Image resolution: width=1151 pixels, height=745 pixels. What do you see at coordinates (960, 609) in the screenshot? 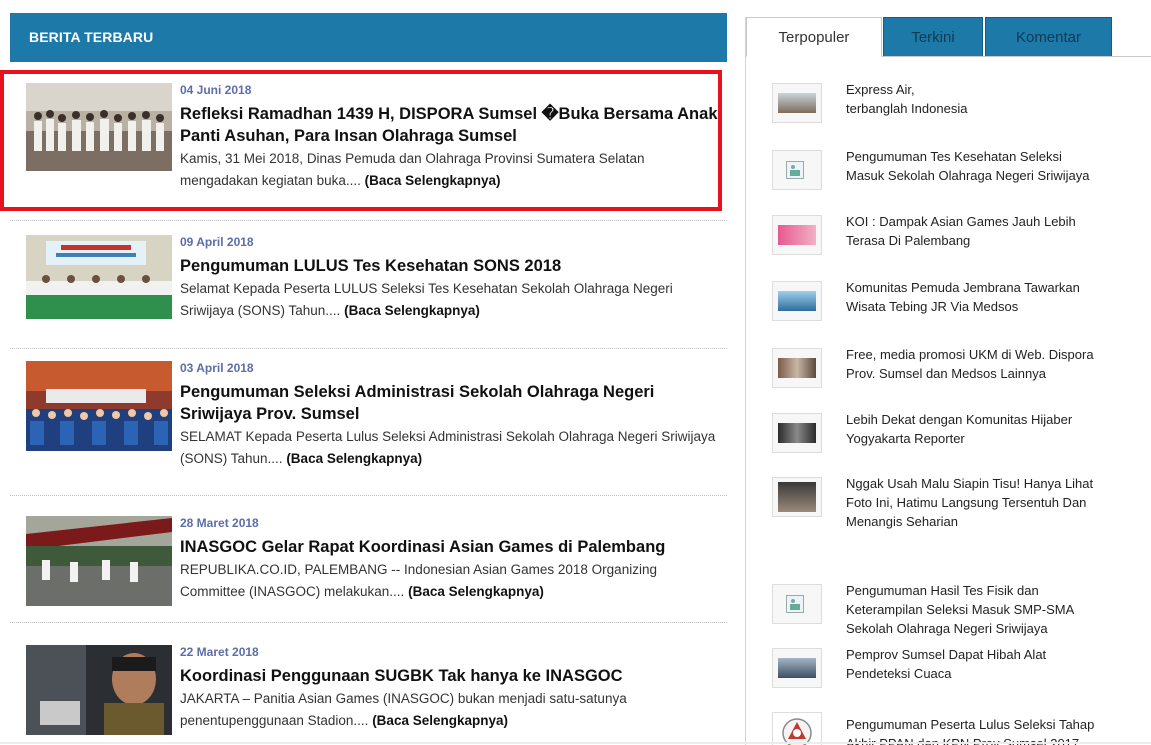
I see `popular-title-line: Keterampilan Seleksi Masuk SMP-SMA` at bounding box center [960, 609].